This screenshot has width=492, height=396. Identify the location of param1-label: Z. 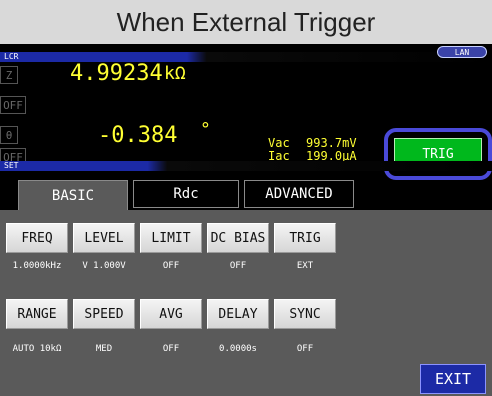
(9, 75).